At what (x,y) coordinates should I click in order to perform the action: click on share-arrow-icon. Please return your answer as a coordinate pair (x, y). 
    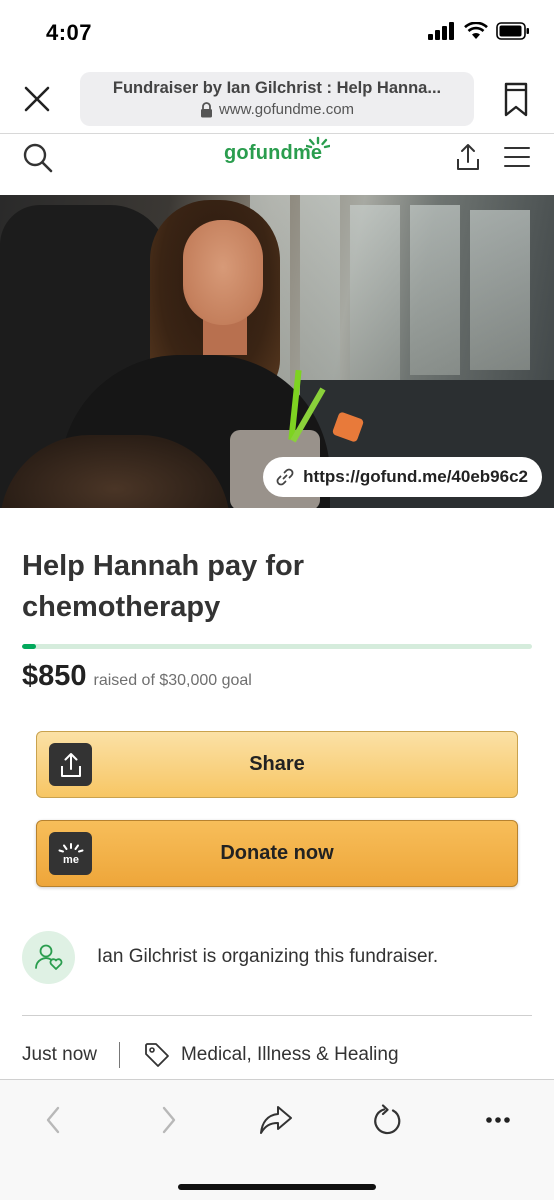
    Looking at the image, I should click on (276, 1120).